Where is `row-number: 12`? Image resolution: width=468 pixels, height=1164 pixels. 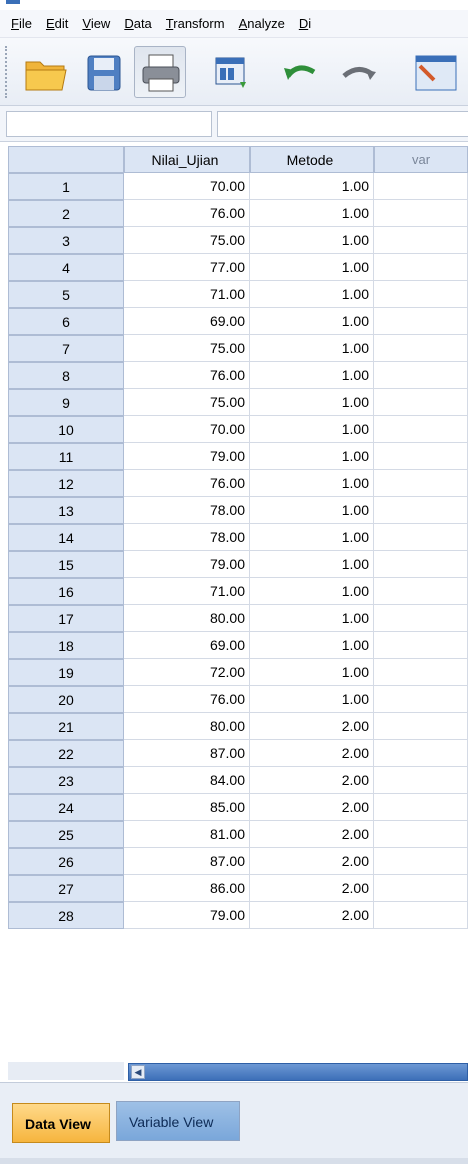
row-number: 12 is located at coordinates (66, 483).